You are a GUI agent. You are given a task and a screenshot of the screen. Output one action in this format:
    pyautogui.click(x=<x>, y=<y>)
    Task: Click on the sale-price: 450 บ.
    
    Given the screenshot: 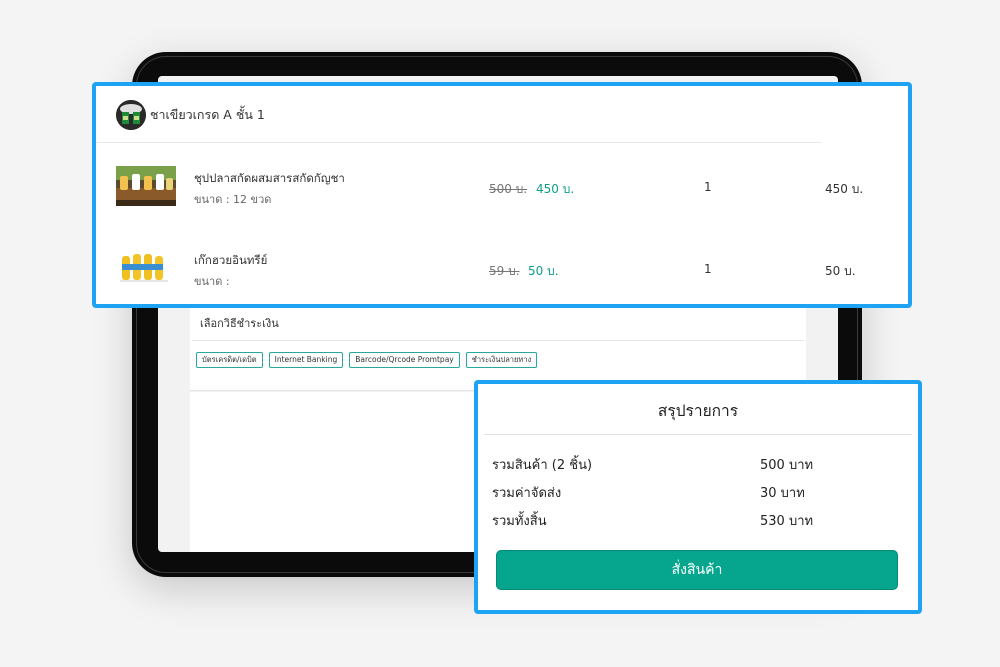 What is the action you would take?
    pyautogui.click(x=555, y=189)
    